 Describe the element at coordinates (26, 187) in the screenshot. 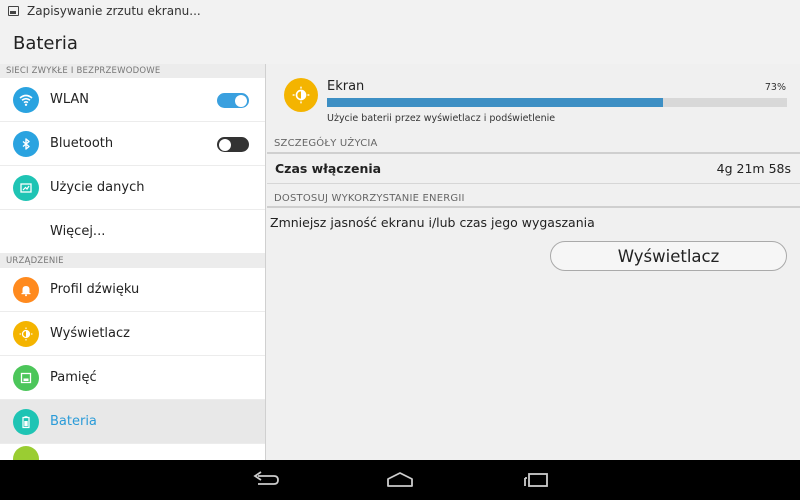

I see `data-usage-icon` at that location.